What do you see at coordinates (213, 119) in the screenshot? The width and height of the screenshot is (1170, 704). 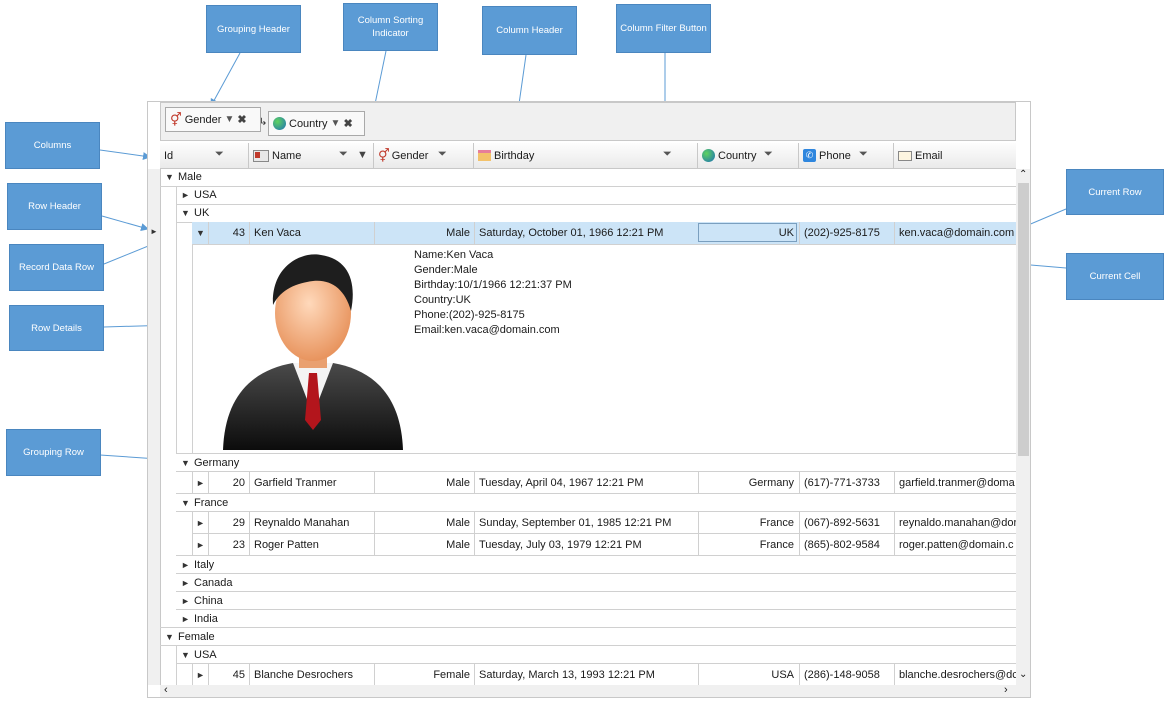 I see `group-chip-gender: ⚥ Gender ▼ ✖` at bounding box center [213, 119].